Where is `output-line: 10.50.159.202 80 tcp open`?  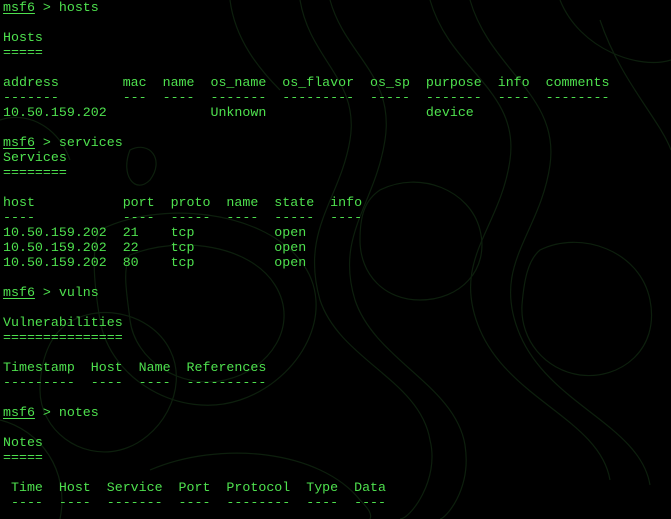 output-line: 10.50.159.202 80 tcp open is located at coordinates (155, 262).